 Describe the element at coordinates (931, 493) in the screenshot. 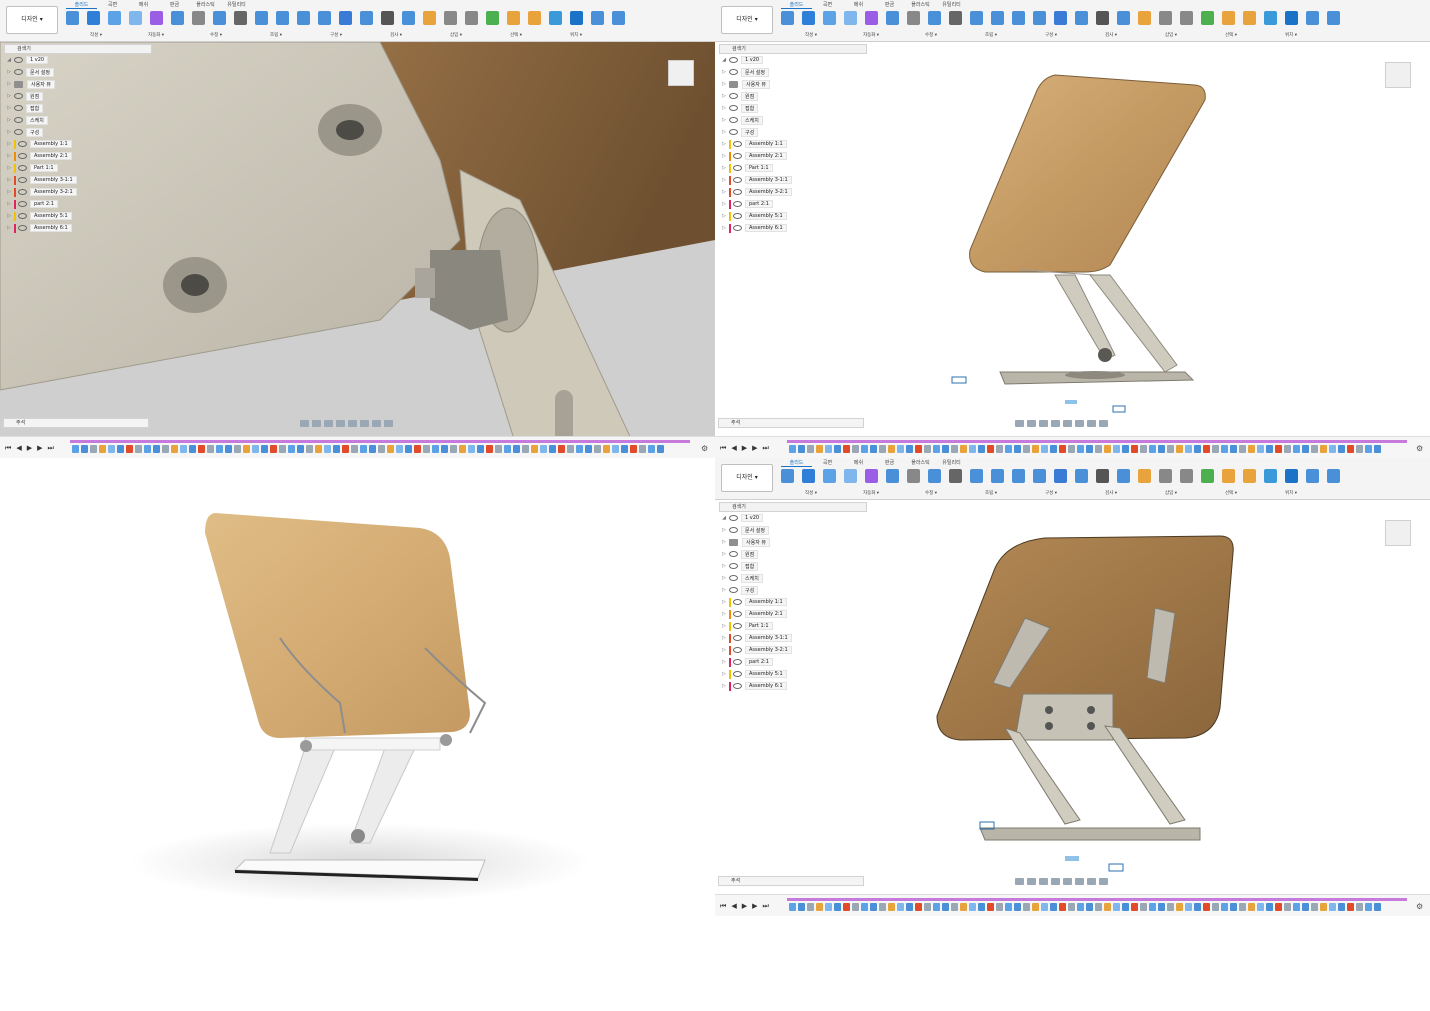

I see `group-modify: 수정 ▾` at that location.